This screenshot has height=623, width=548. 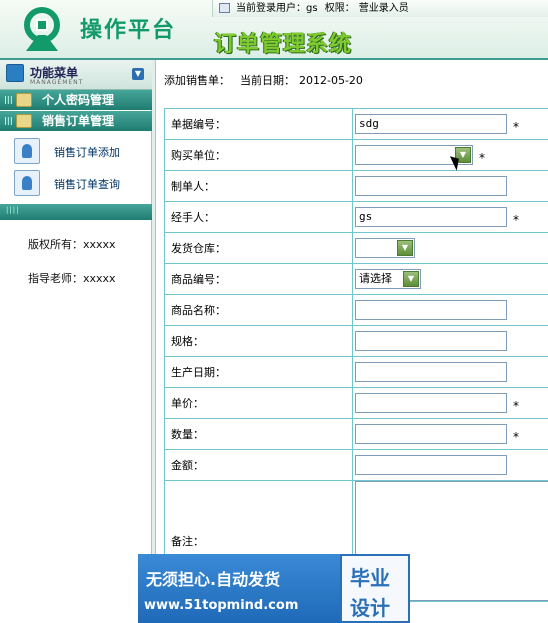 I want to click on table-row: 发货仓库： ▼, so click(x=356, y=248).